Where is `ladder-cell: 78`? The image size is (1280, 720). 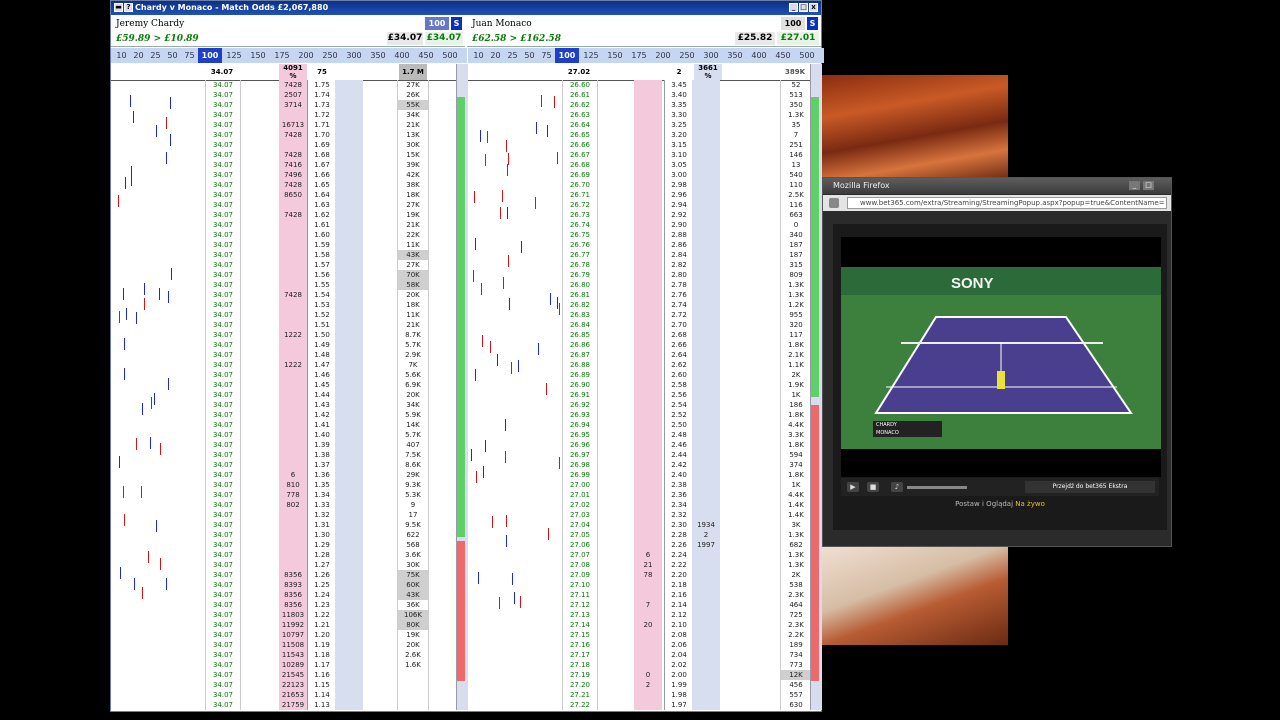 ladder-cell: 78 is located at coordinates (648, 575).